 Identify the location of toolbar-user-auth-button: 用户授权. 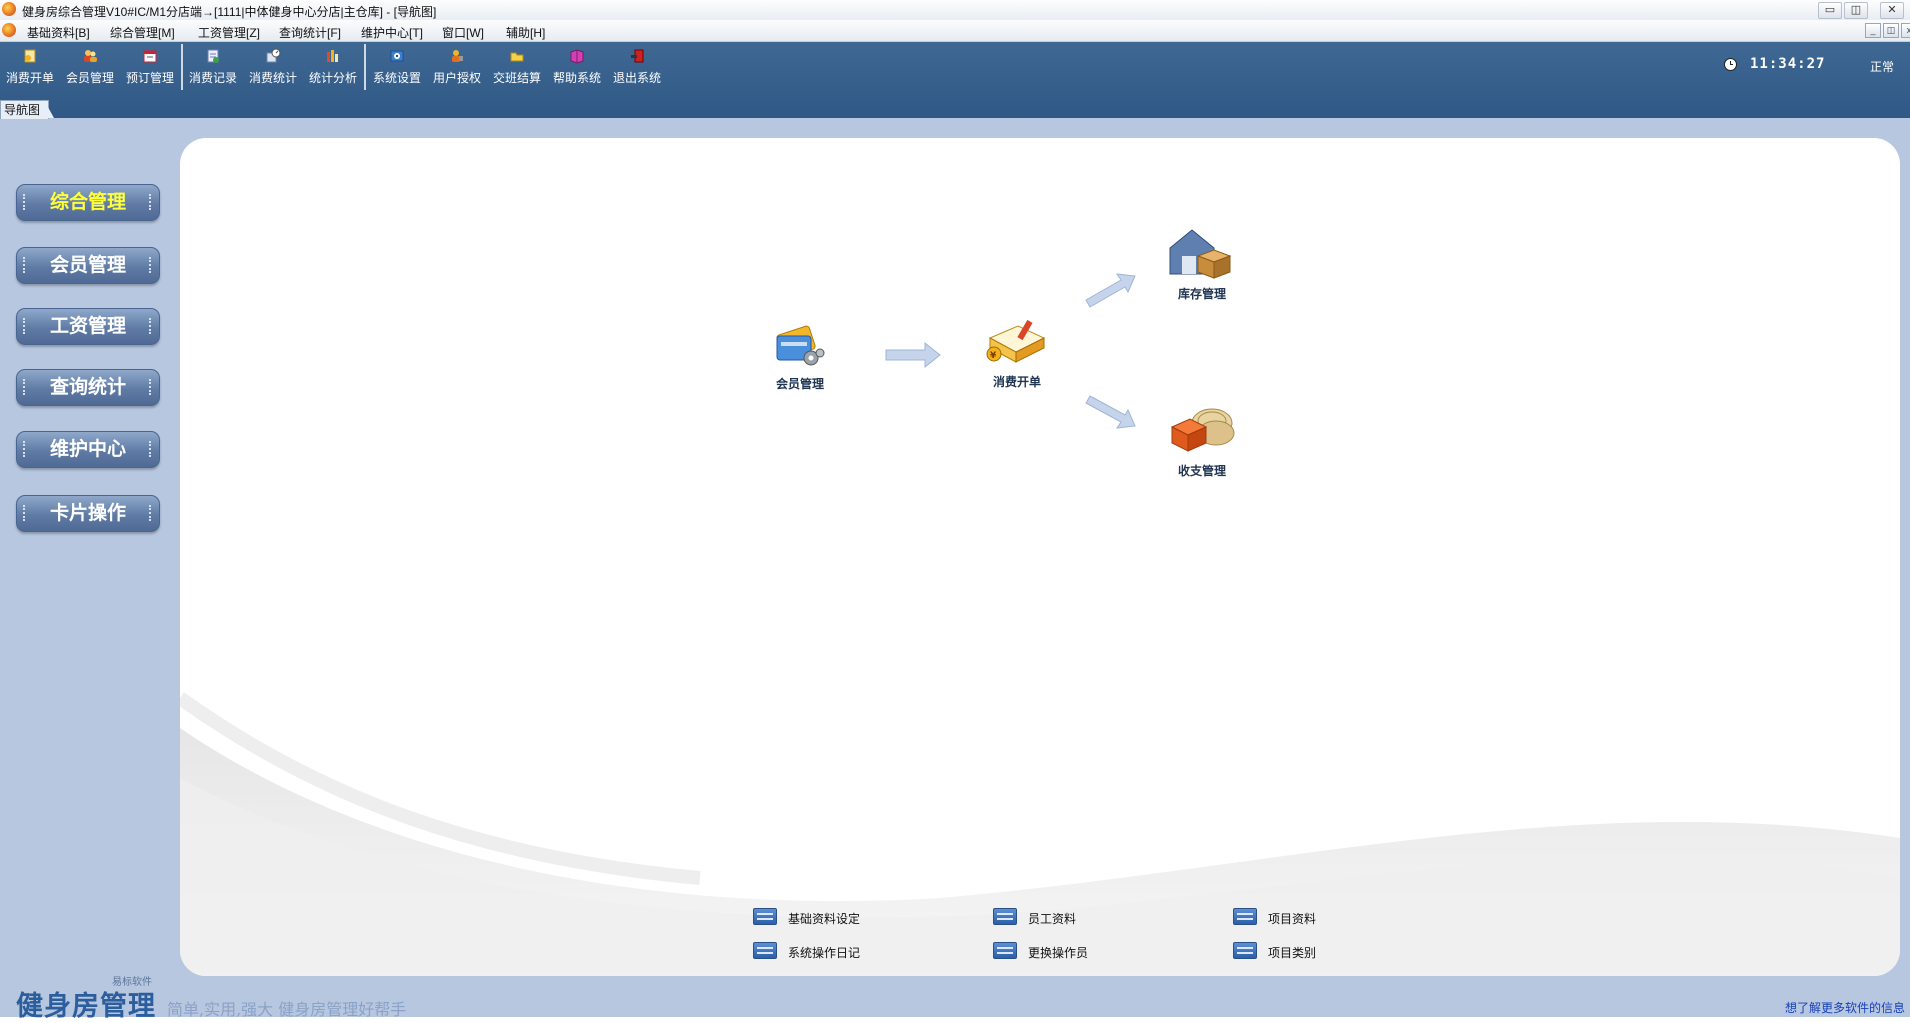
(457, 69).